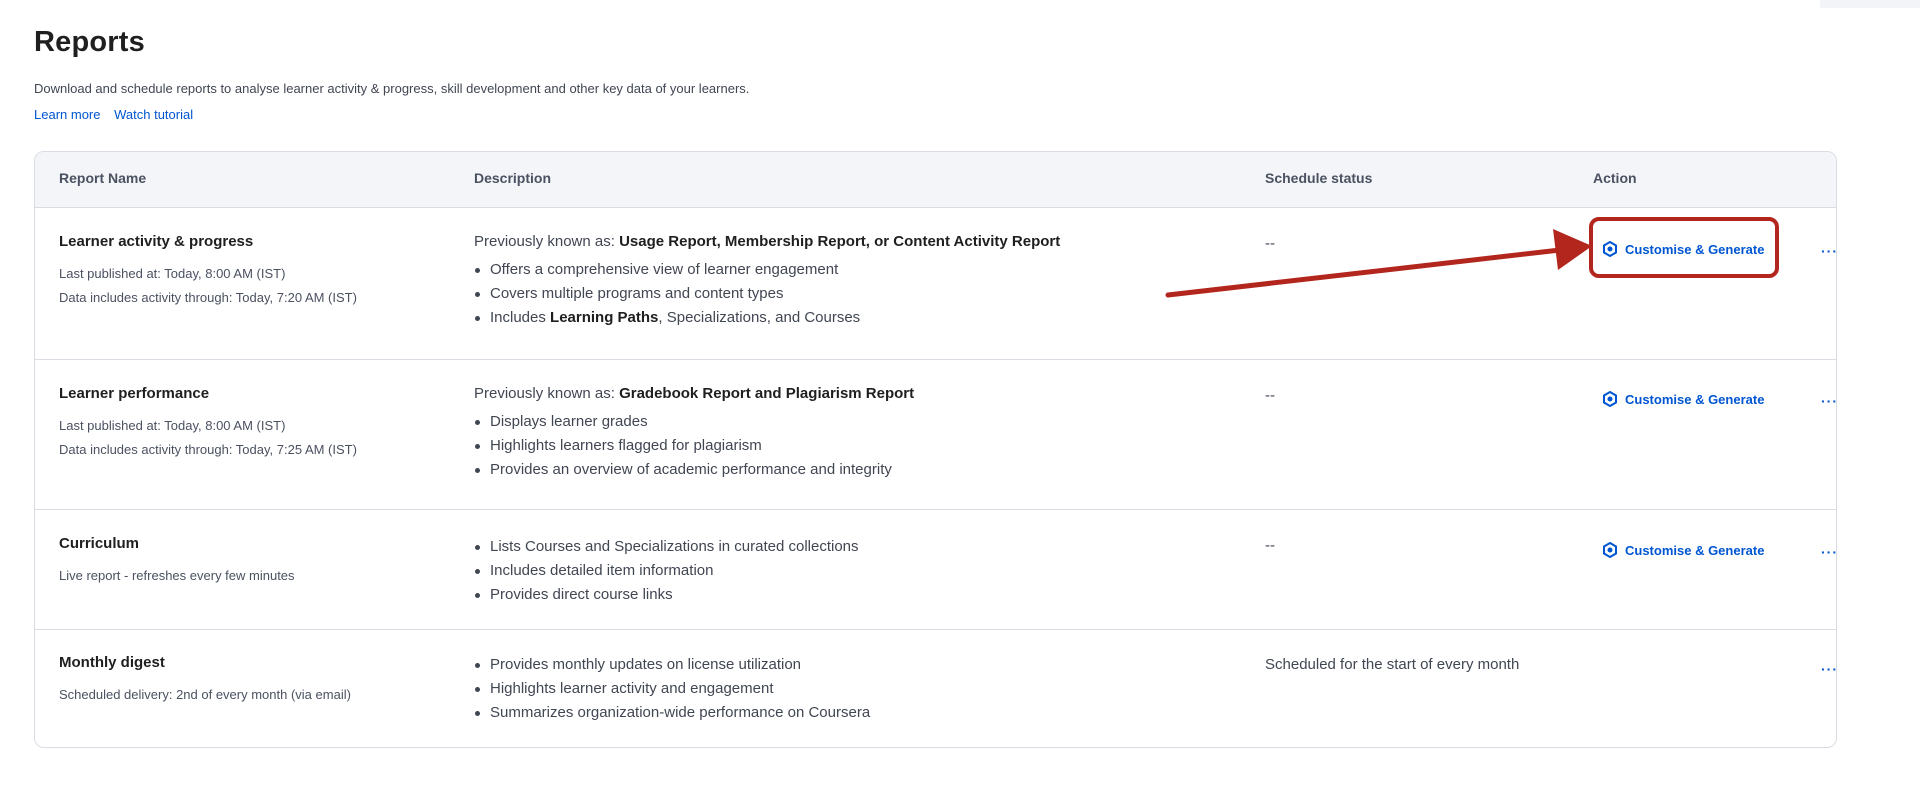 The image size is (1920, 793). Describe the element at coordinates (694, 422) in the screenshot. I see `list-item: Displays learner grades` at that location.